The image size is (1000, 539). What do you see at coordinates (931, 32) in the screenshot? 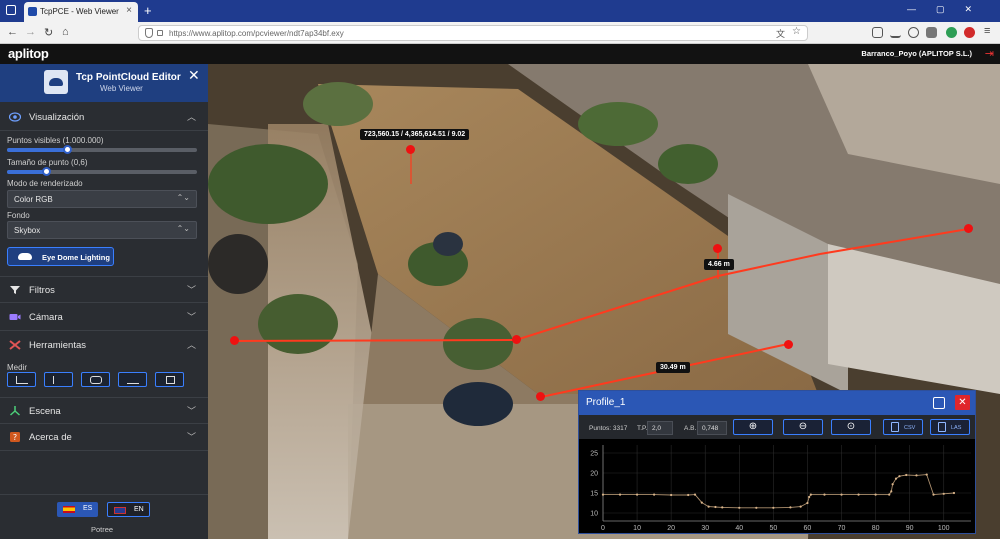
I see `extensions-icon` at bounding box center [931, 32].